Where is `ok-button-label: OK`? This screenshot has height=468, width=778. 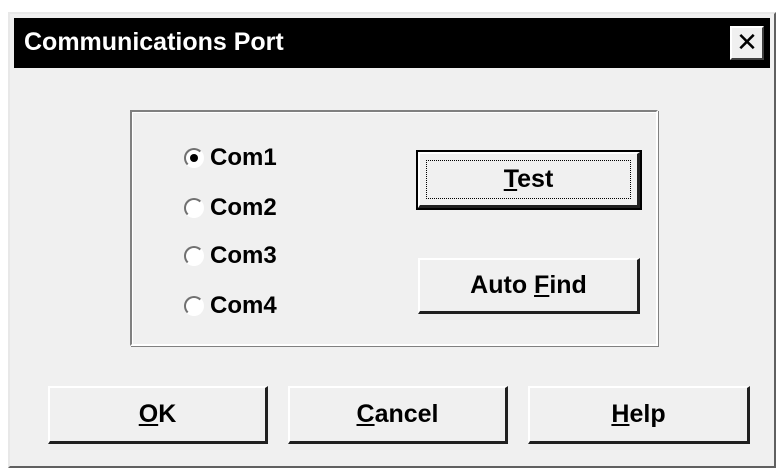
ok-button-label: OK is located at coordinates (157, 414).